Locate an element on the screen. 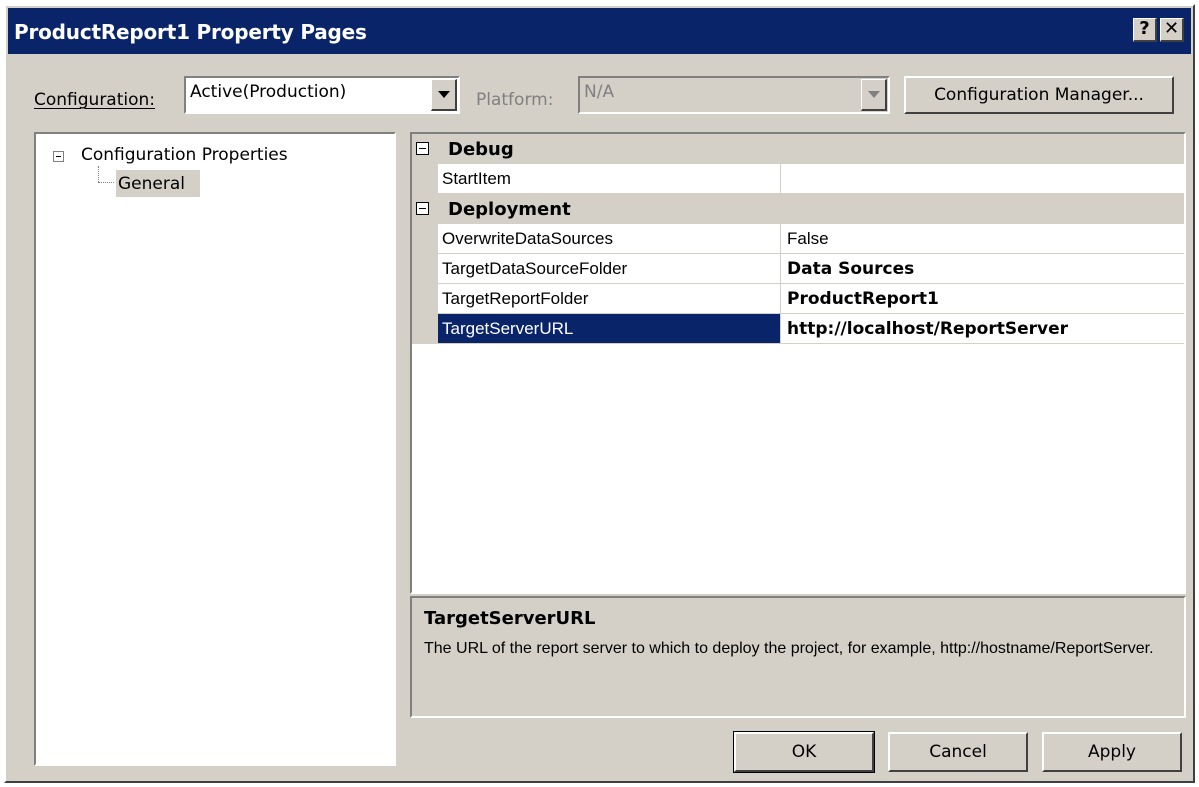 This screenshot has height=787, width=1199. configuration-value: Active(Production) is located at coordinates (268, 92).